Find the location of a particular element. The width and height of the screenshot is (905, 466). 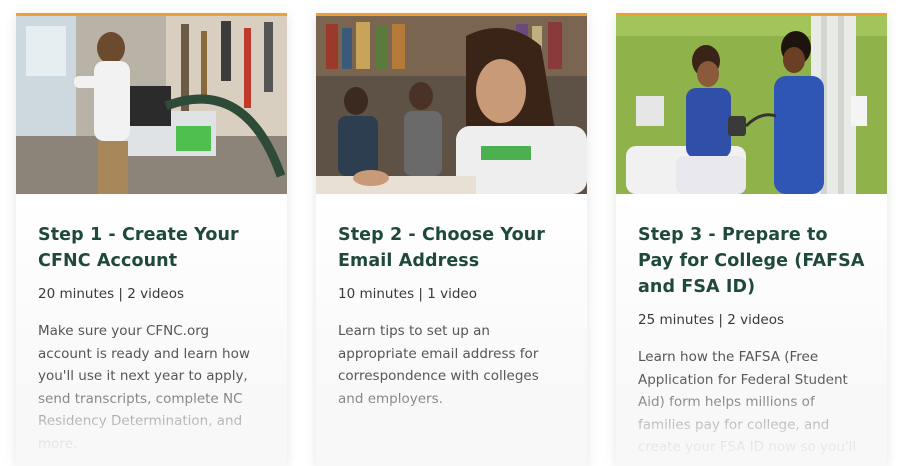

card-duration: 25 minutes | 2 videos is located at coordinates (711, 320).